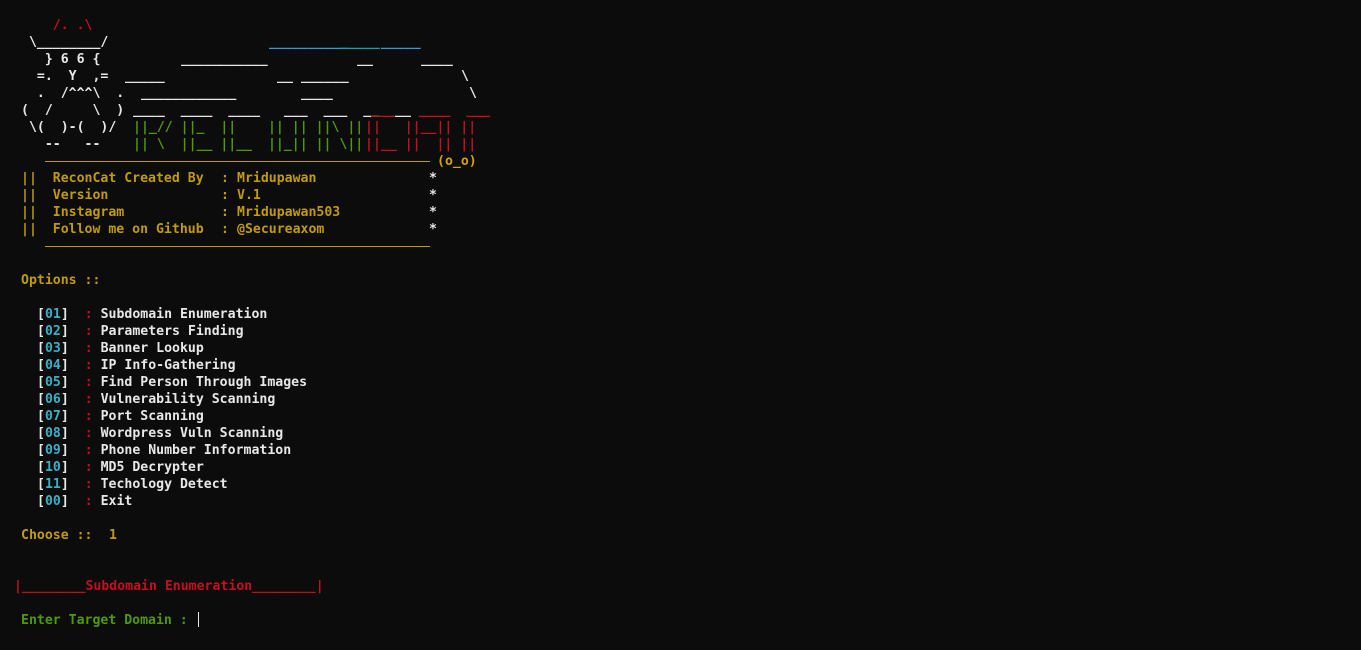  Describe the element at coordinates (140, 331) in the screenshot. I see `option-item: [02] : Parameters Finding` at that location.